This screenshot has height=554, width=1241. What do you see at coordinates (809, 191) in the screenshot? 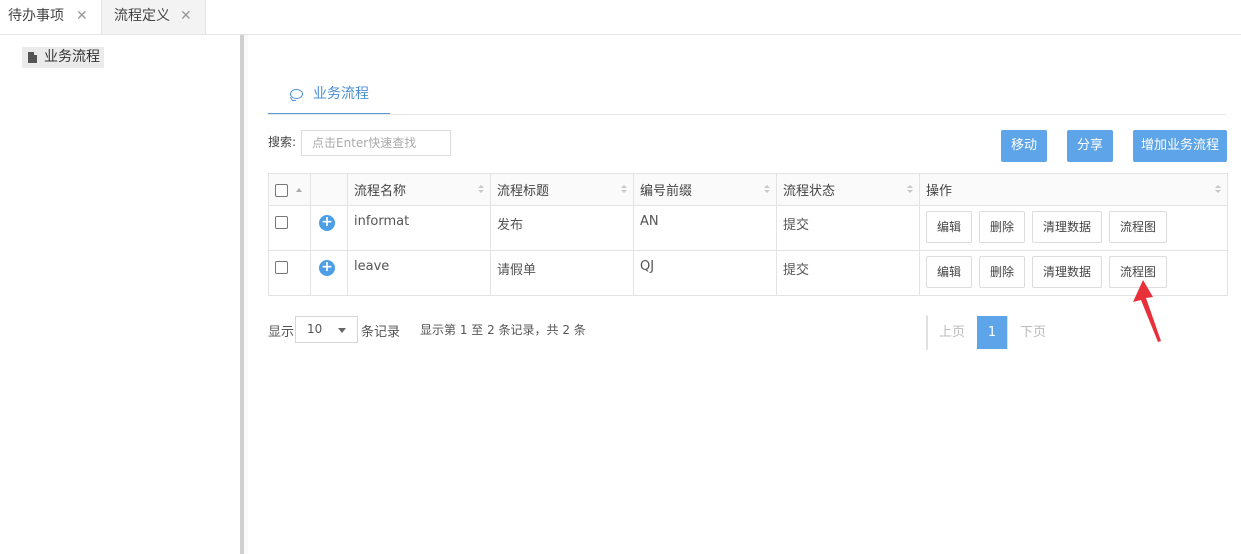
I see `column-label: 流程状态` at bounding box center [809, 191].